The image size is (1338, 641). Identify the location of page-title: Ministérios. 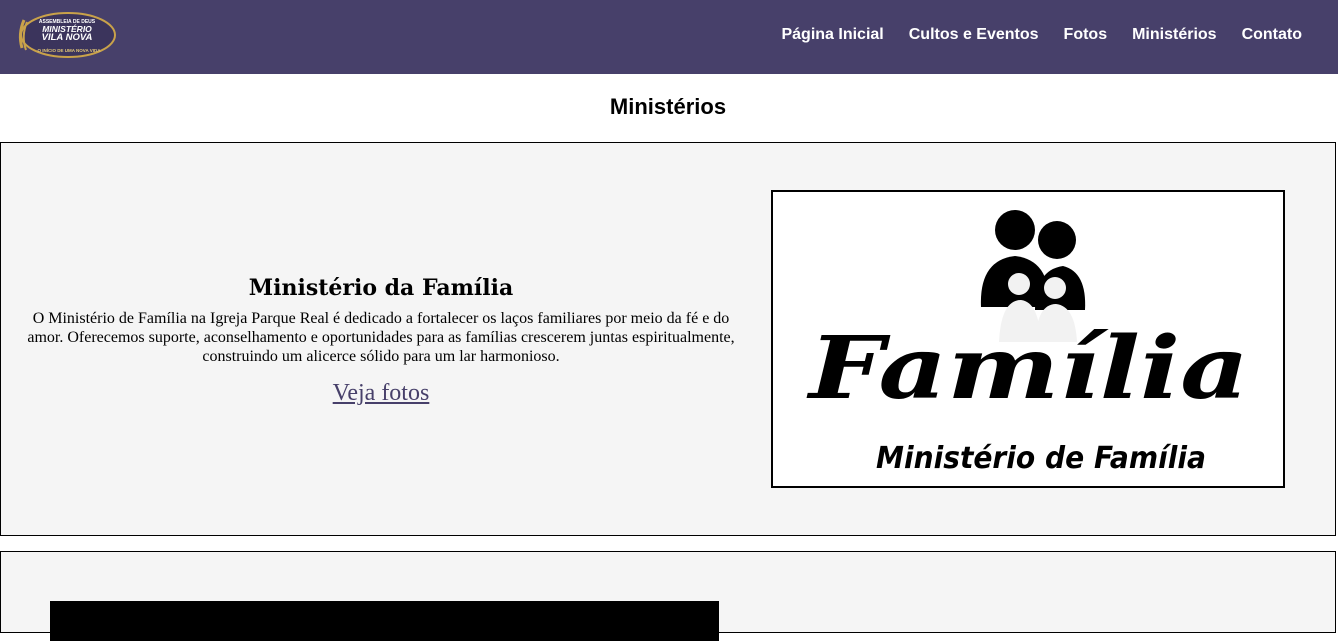
(668, 106).